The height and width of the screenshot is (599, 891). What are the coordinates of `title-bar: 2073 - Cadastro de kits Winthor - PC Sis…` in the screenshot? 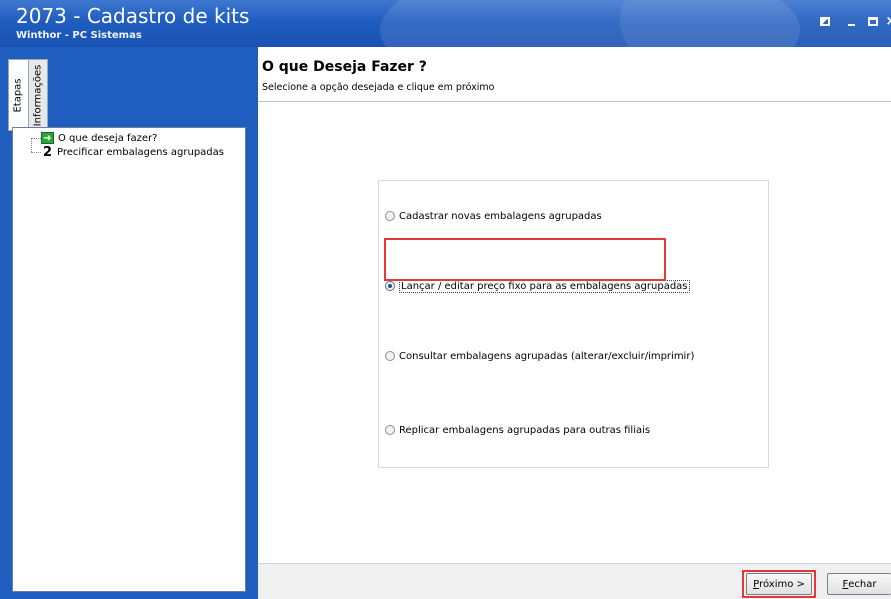 It's located at (445, 23).